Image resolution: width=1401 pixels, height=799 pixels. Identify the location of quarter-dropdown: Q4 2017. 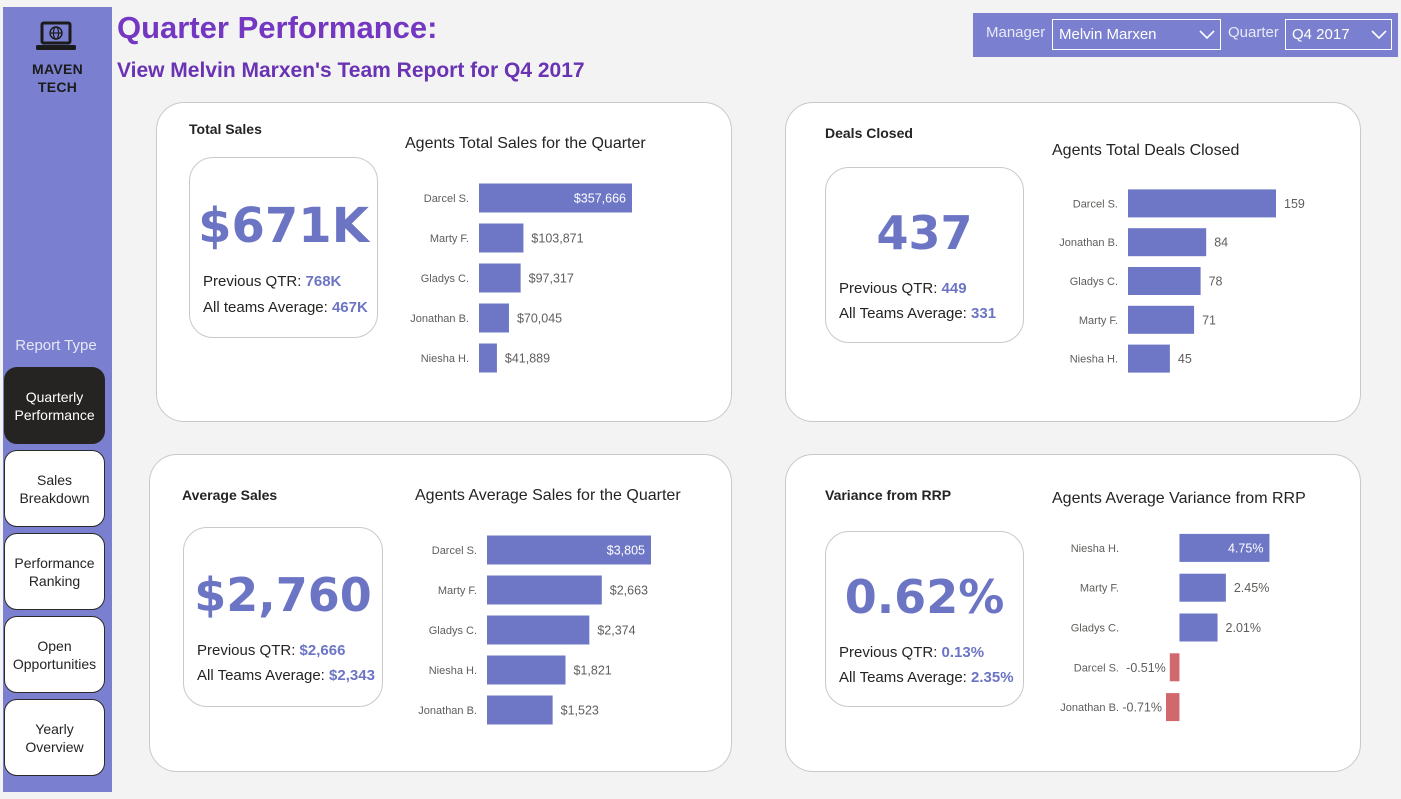
(1338, 34).